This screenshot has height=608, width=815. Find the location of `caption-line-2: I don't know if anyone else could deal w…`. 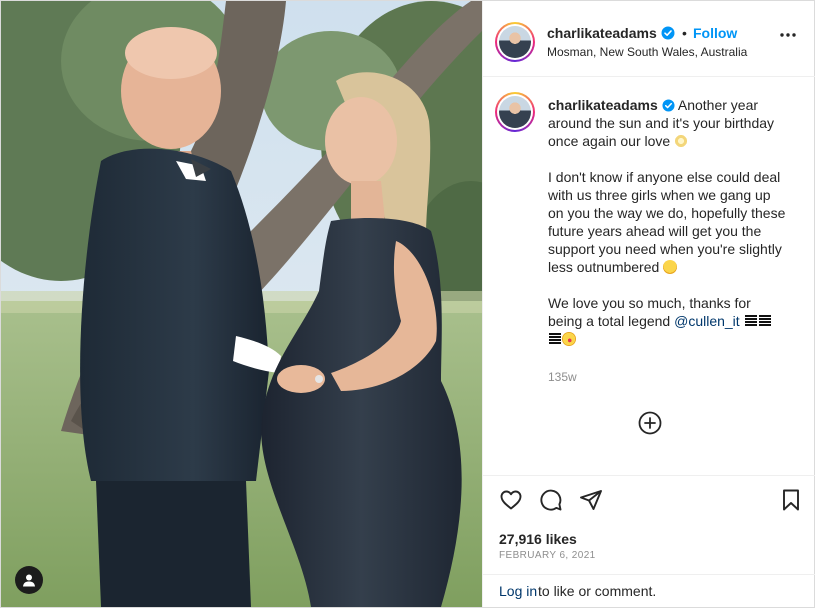

caption-line-2: I don't know if anyone else could deal w… is located at coordinates (667, 222).